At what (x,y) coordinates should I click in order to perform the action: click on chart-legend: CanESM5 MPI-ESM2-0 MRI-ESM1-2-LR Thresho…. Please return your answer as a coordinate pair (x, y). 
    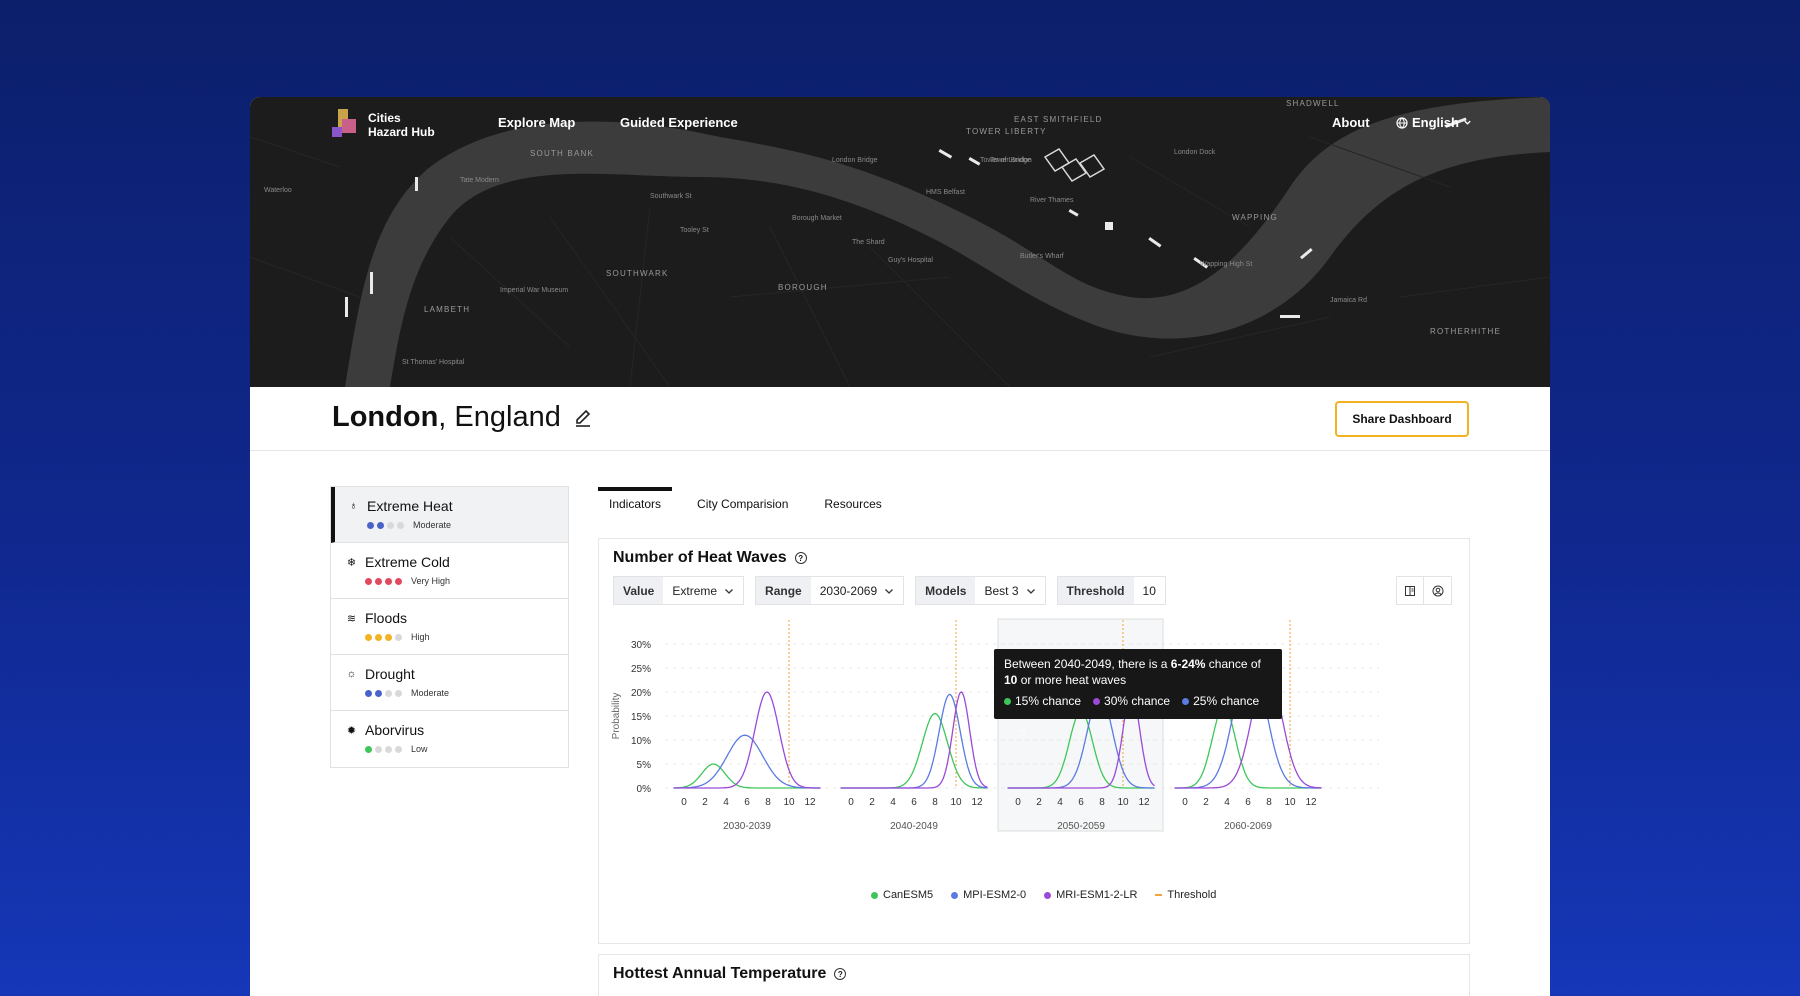
    Looking at the image, I should click on (1043, 895).